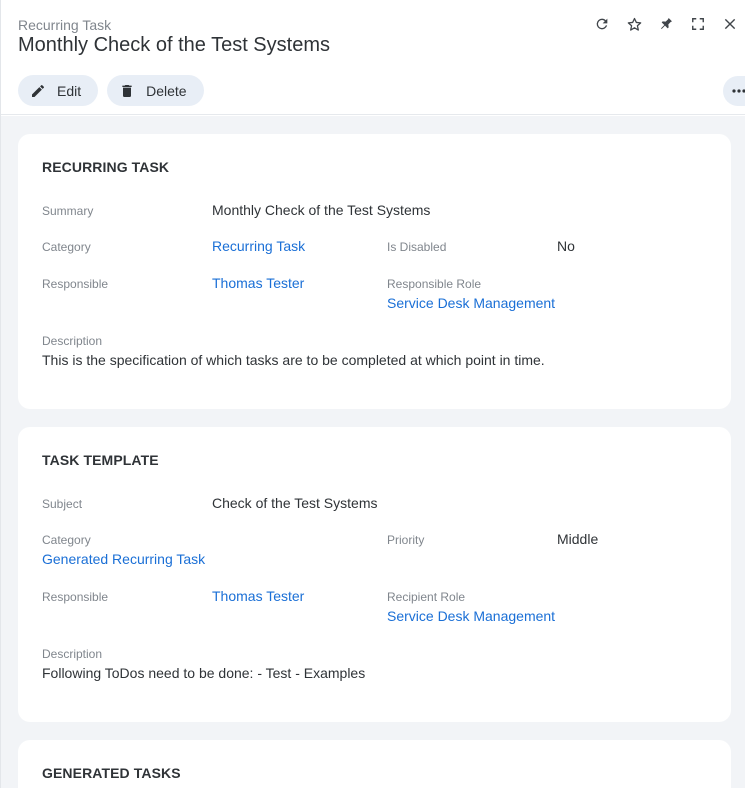  What do you see at coordinates (295, 503) in the screenshot?
I see `subject-value: Check of the Test Systems` at bounding box center [295, 503].